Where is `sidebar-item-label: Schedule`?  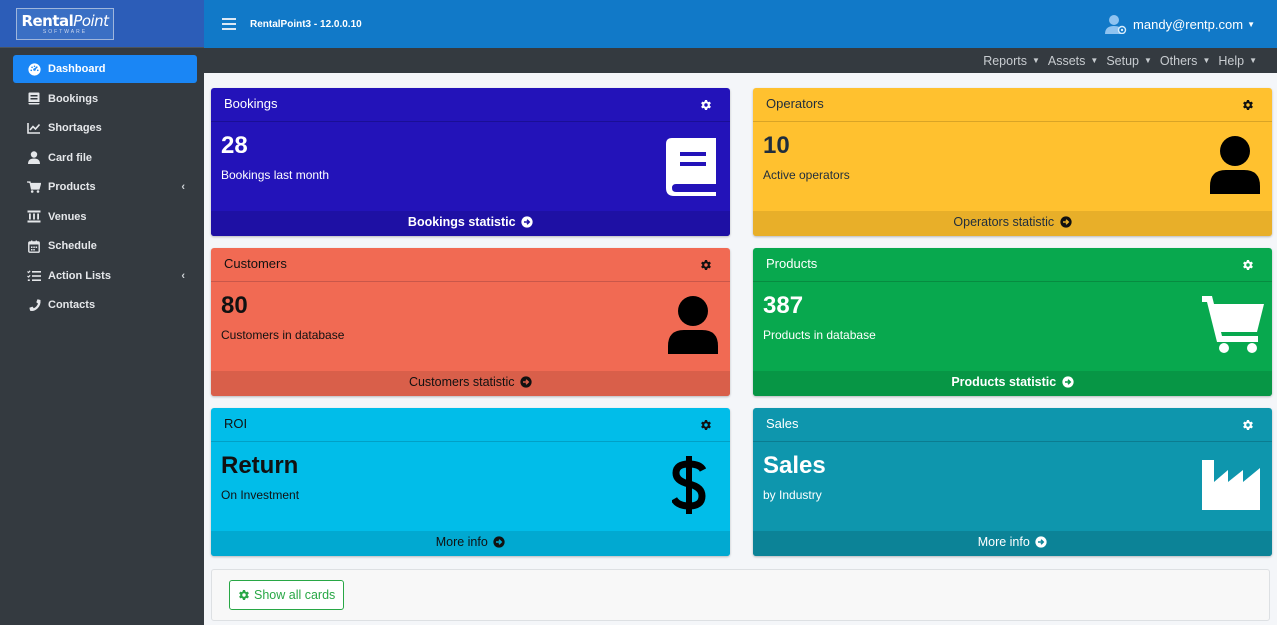
sidebar-item-label: Schedule is located at coordinates (72, 246).